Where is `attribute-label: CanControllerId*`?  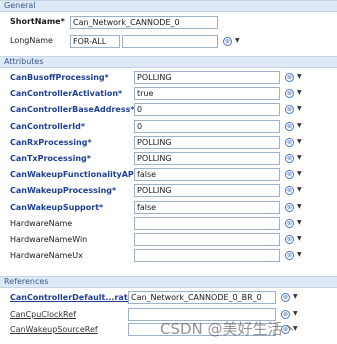 attribute-label: CanControllerId* is located at coordinates (48, 126).